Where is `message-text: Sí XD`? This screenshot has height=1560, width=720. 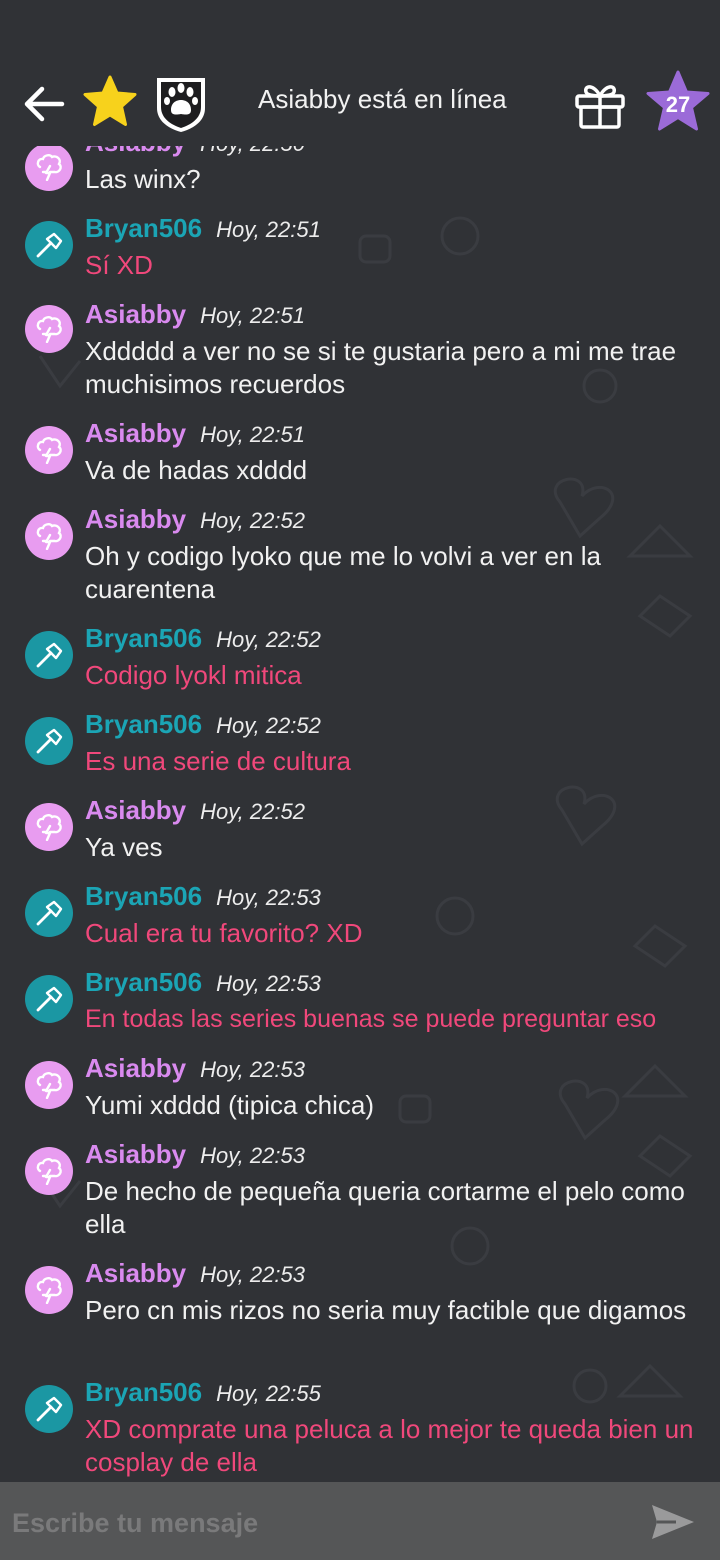
message-text: Sí XD is located at coordinates (119, 265).